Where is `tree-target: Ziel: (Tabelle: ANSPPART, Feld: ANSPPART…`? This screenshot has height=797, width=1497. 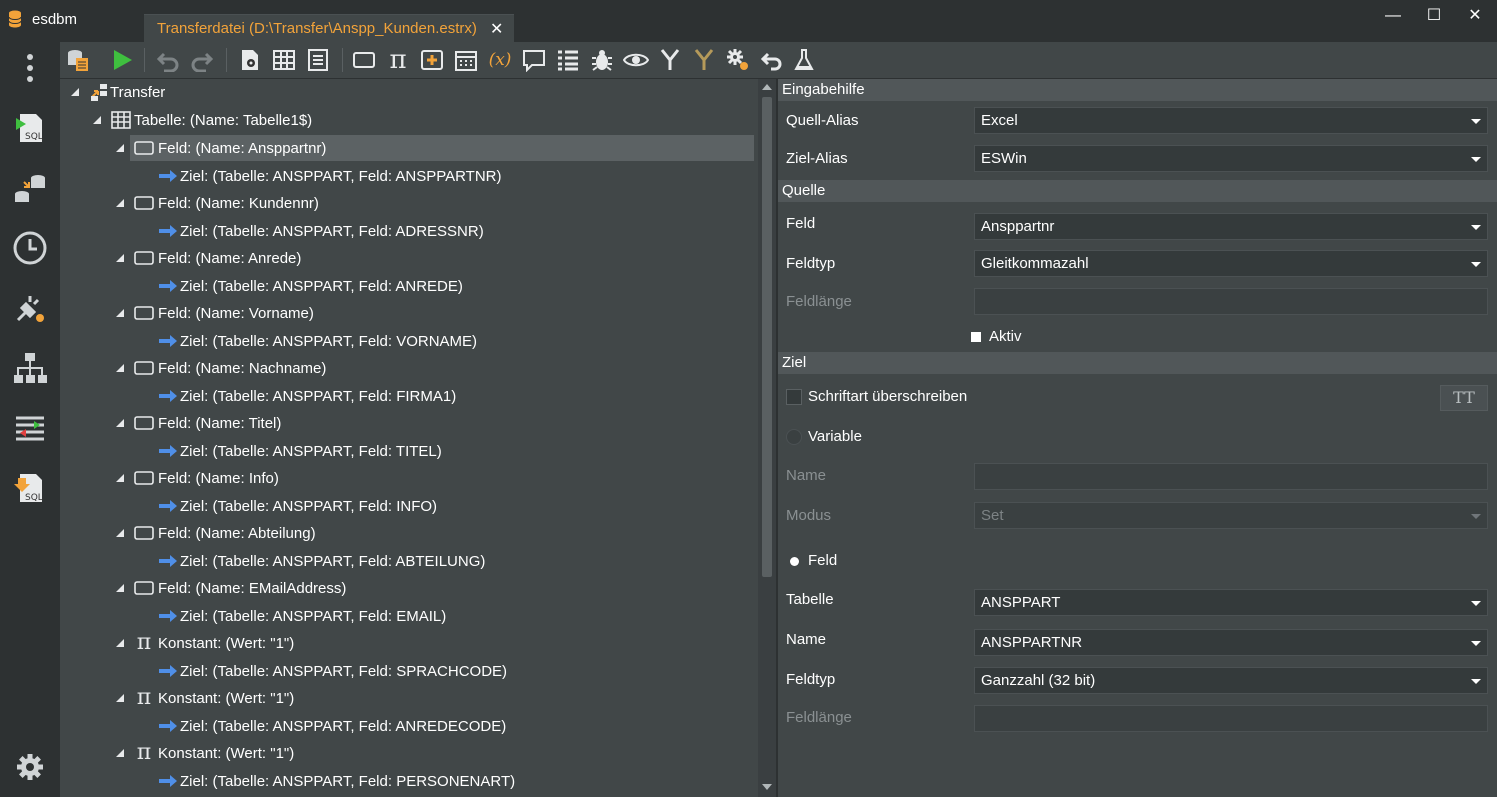
tree-target: Ziel: (Tabelle: ANSPPART, Feld: ANSPPART… is located at coordinates (329, 176).